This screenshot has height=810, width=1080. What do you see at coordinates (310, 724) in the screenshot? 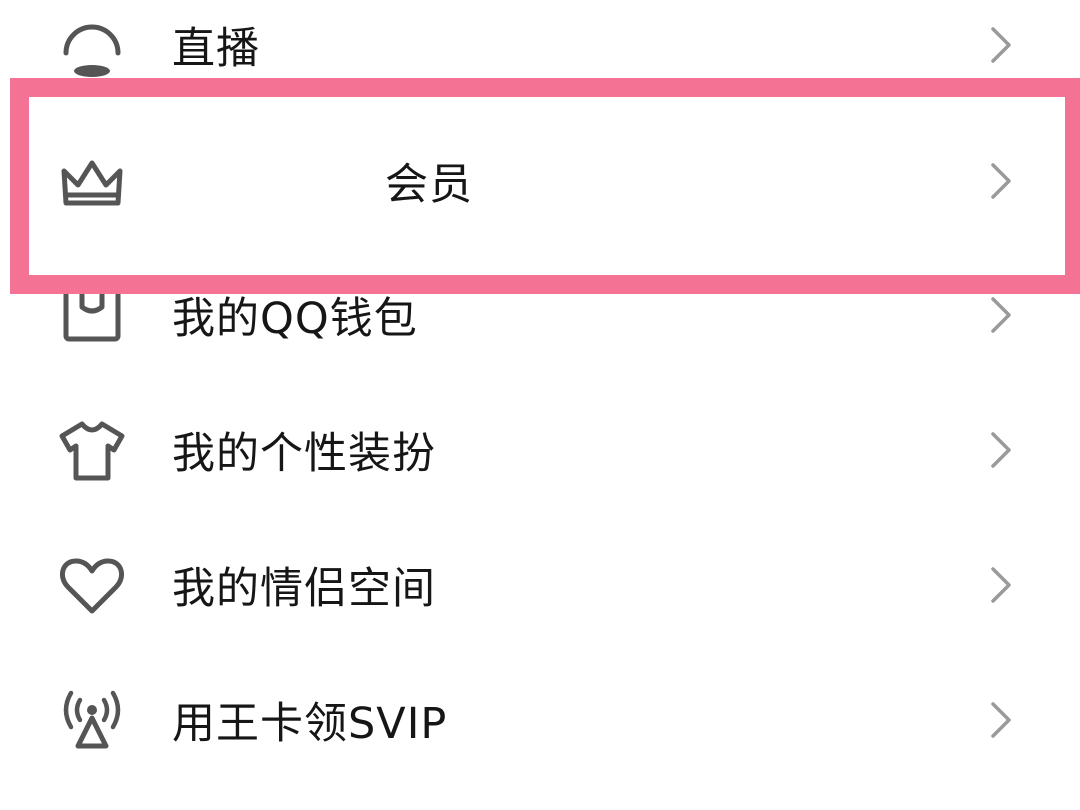
I see `menu-item-label: 用王卡领SVIP` at bounding box center [310, 724].